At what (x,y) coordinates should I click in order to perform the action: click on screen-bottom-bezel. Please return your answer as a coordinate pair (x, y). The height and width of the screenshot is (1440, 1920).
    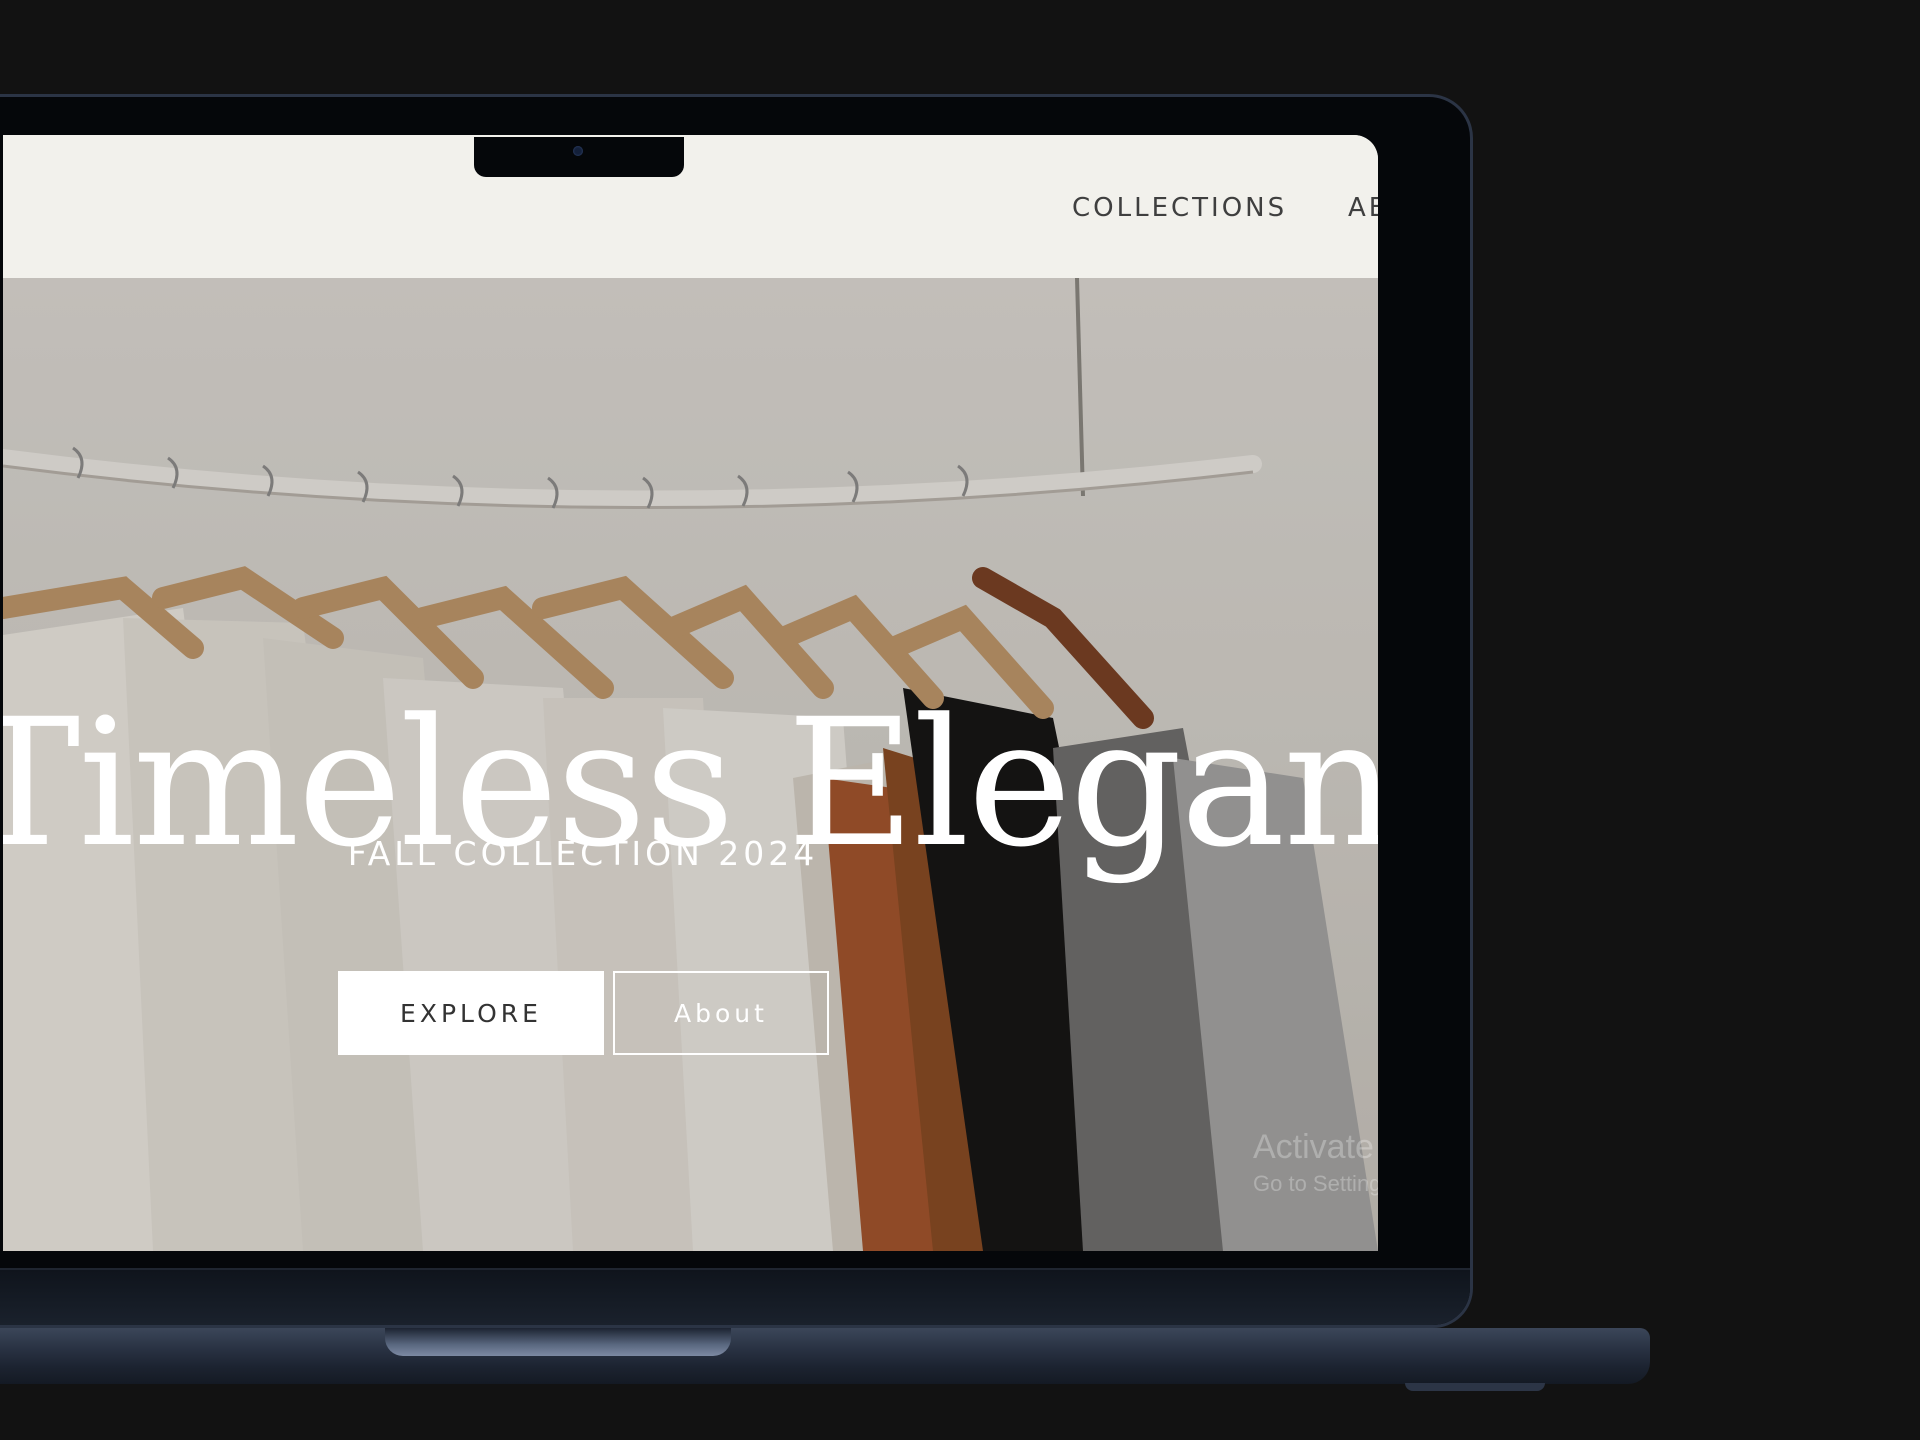
    Looking at the image, I should click on (735, 1296).